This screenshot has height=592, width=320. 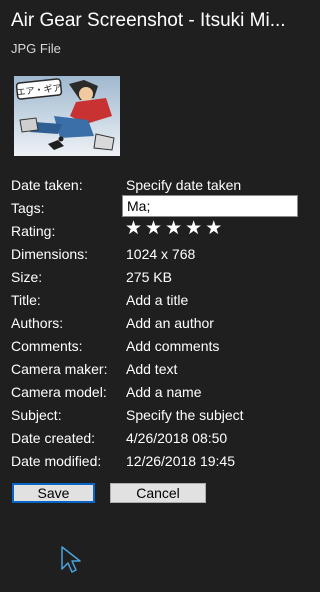 What do you see at coordinates (151, 369) in the screenshot?
I see `camera-maker-value: Add text` at bounding box center [151, 369].